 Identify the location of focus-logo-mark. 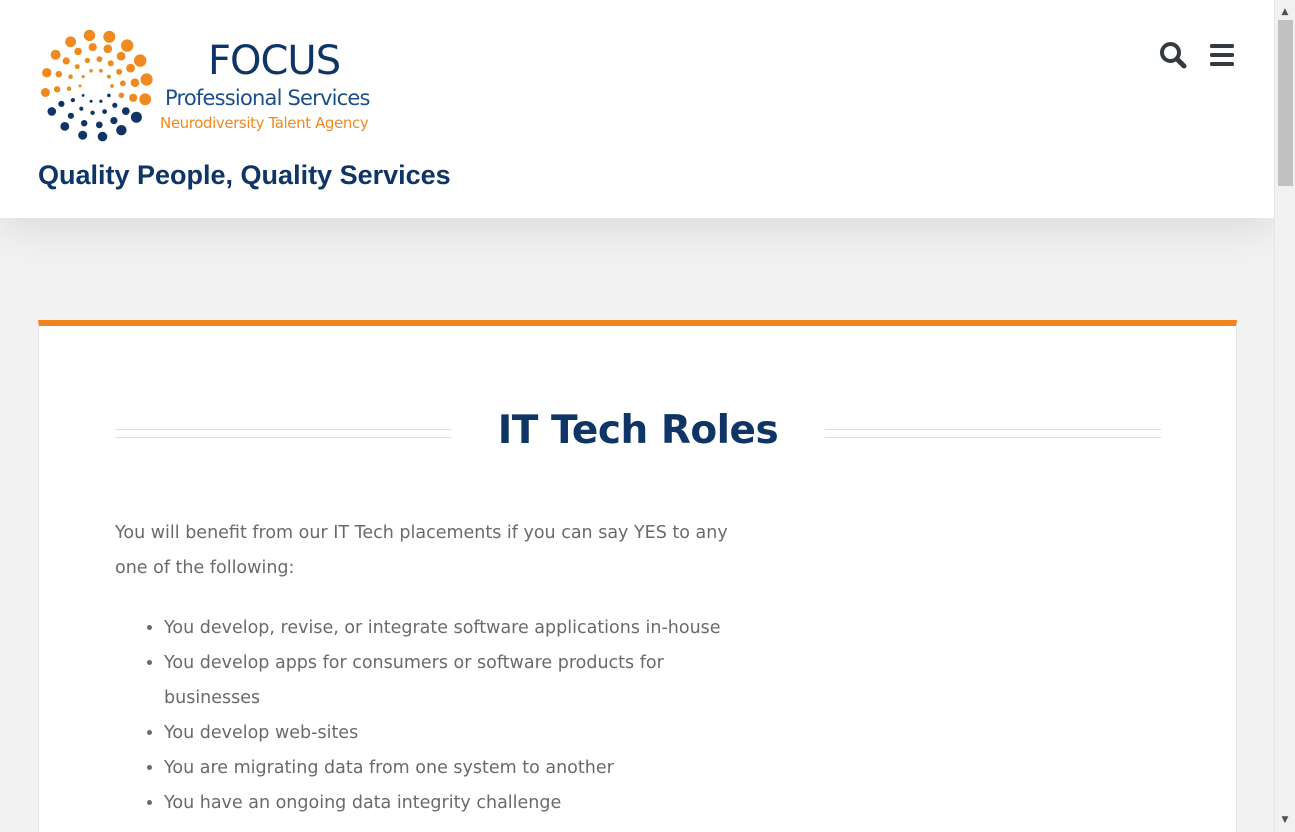
(98, 87).